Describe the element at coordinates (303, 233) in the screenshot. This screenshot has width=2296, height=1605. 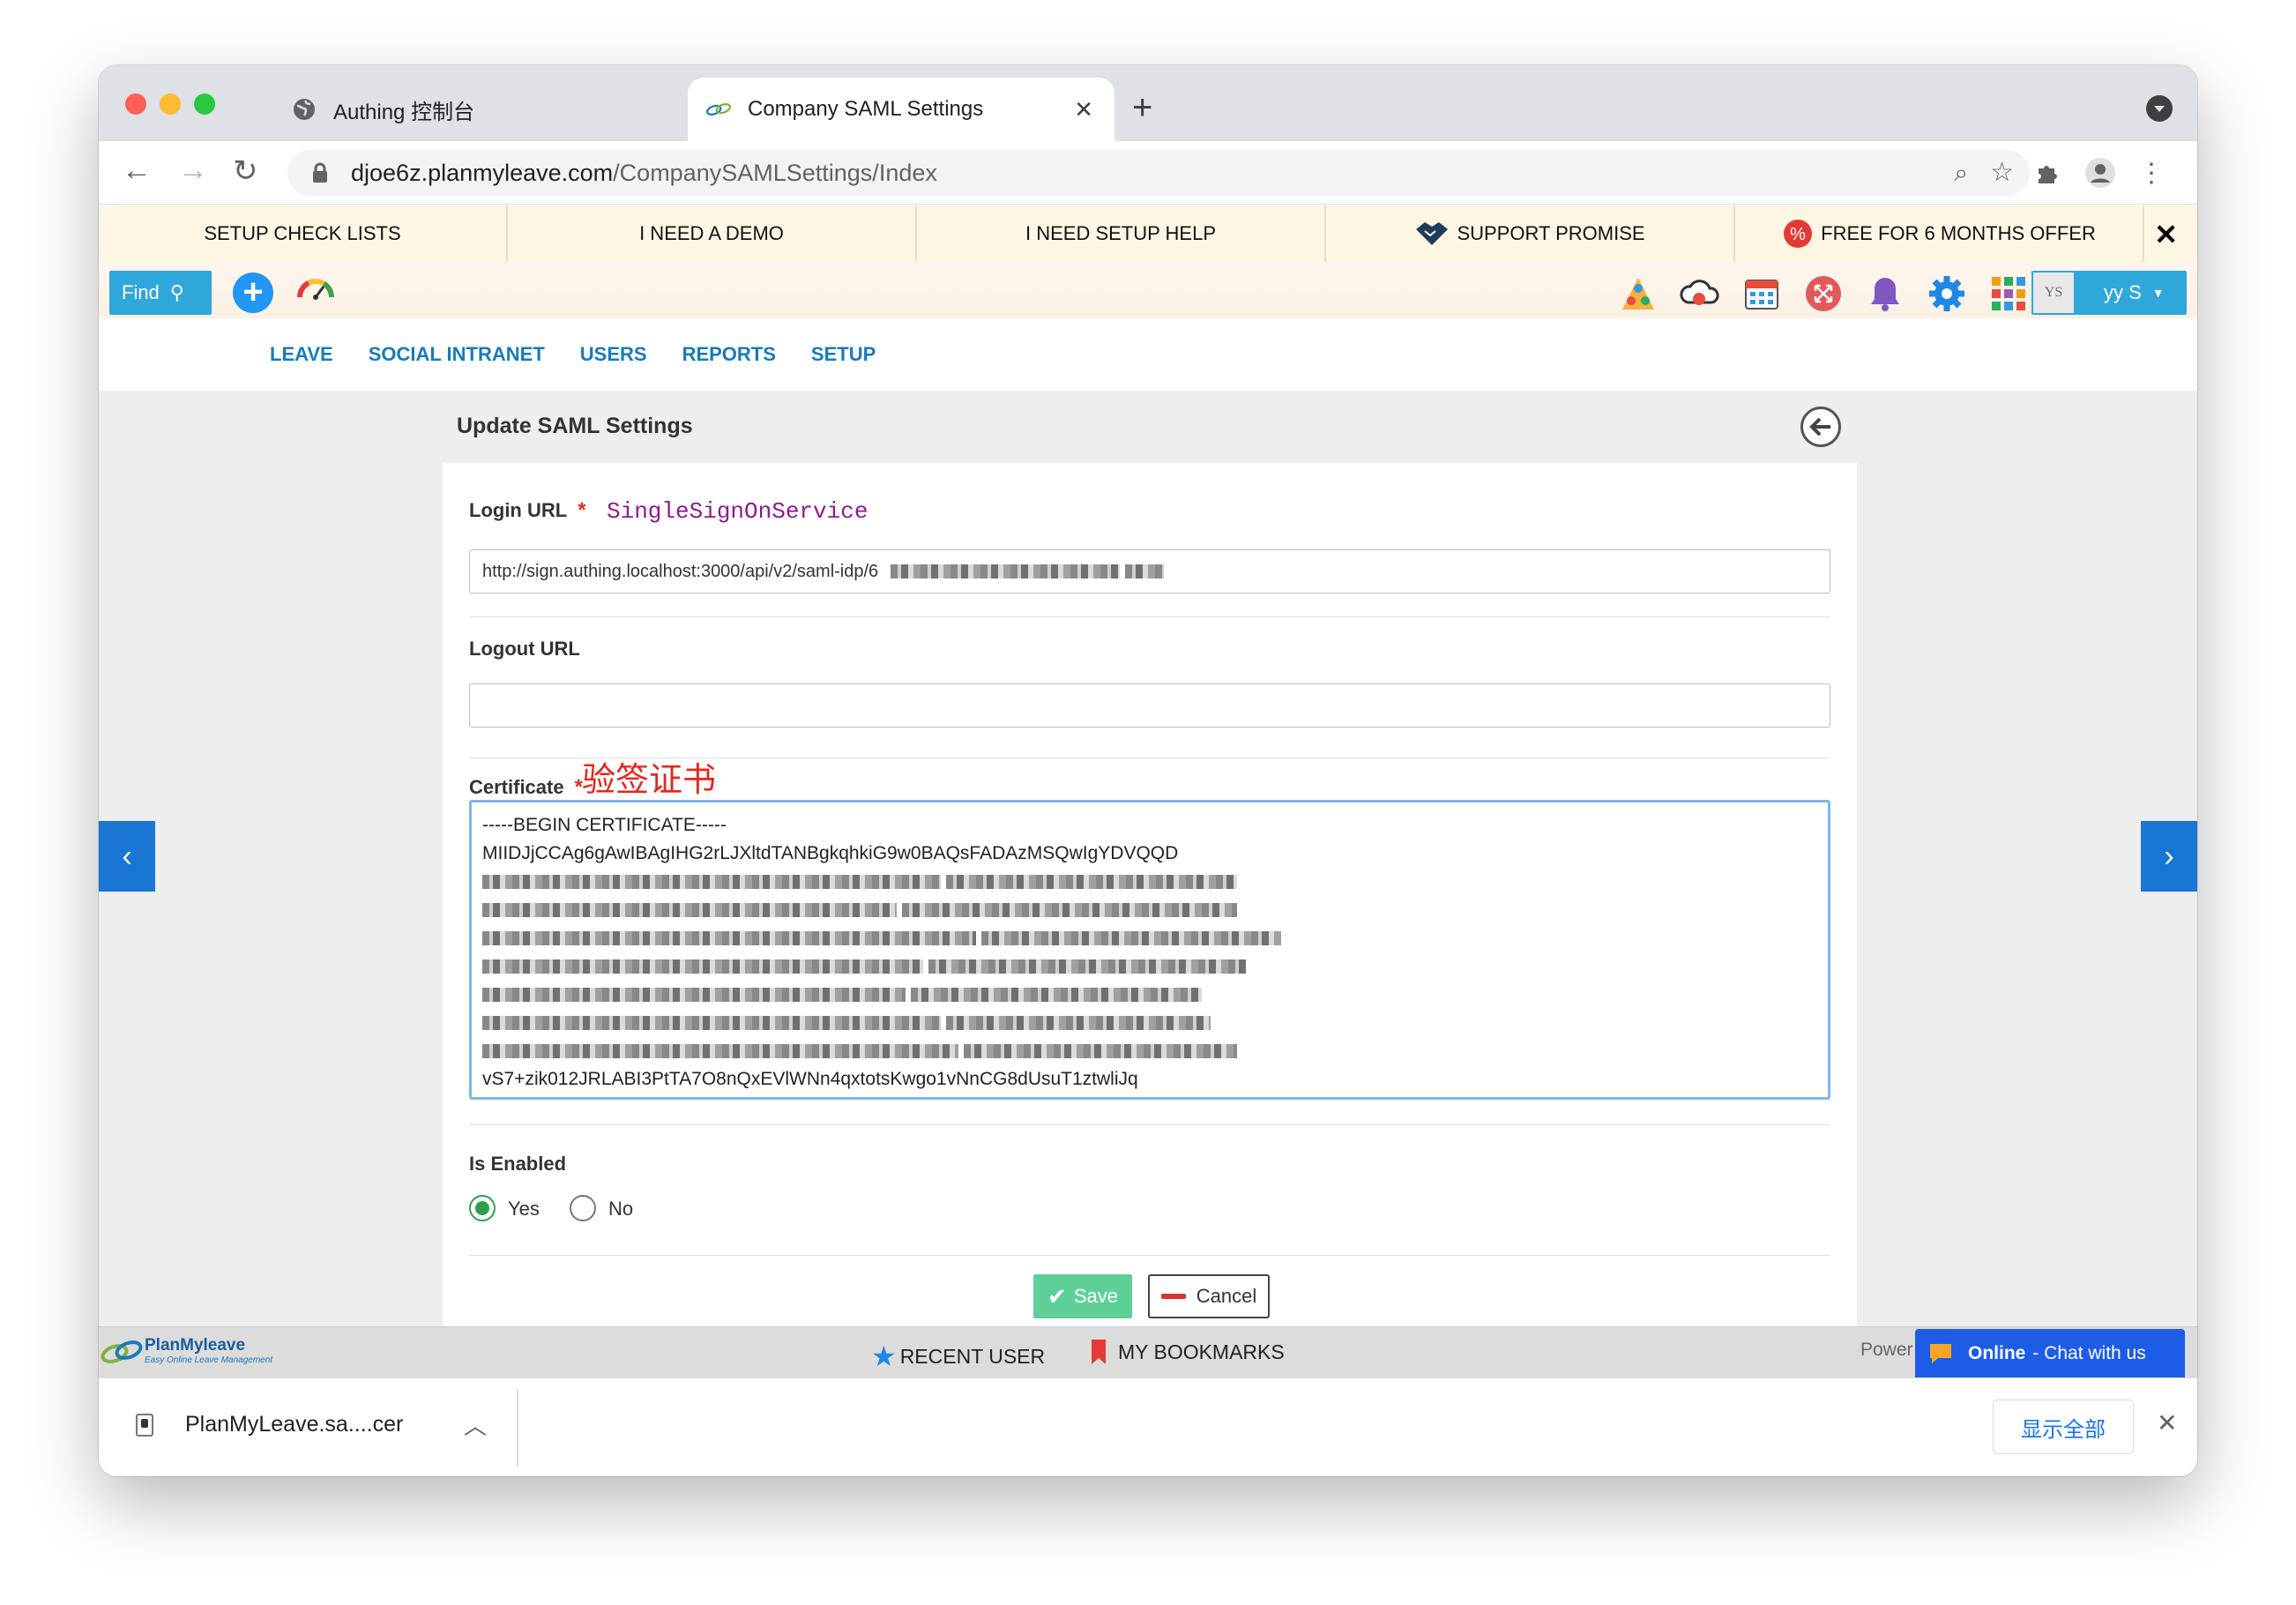
I see `setup-check-lists-link: SETUP CHECK LISTS` at that location.